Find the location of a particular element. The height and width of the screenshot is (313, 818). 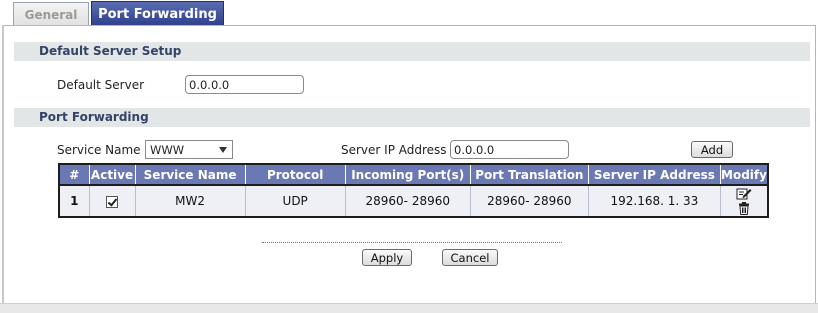

default-server-label: Default Server is located at coordinates (101, 85).